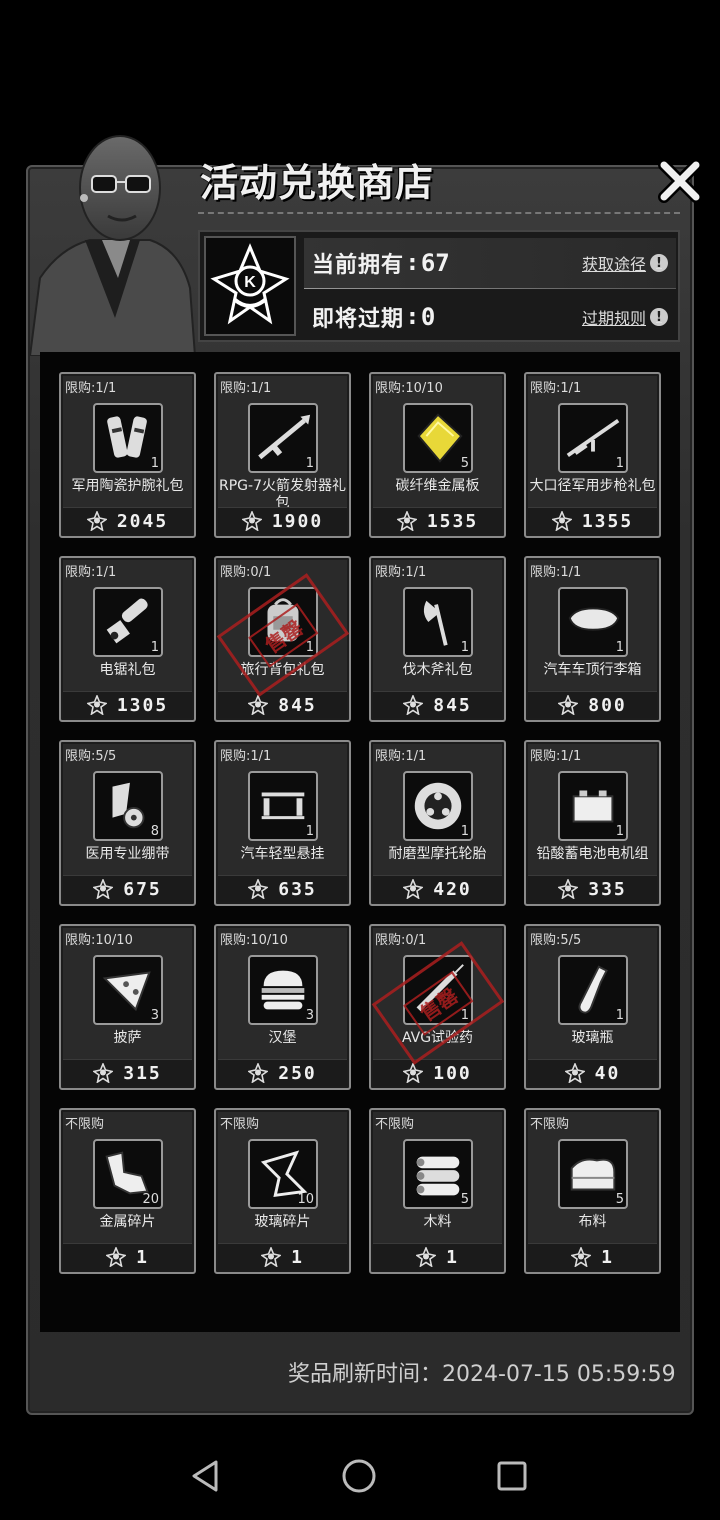 This screenshot has width=720, height=1520. What do you see at coordinates (592, 888) in the screenshot?
I see `price-bar: 335` at bounding box center [592, 888].